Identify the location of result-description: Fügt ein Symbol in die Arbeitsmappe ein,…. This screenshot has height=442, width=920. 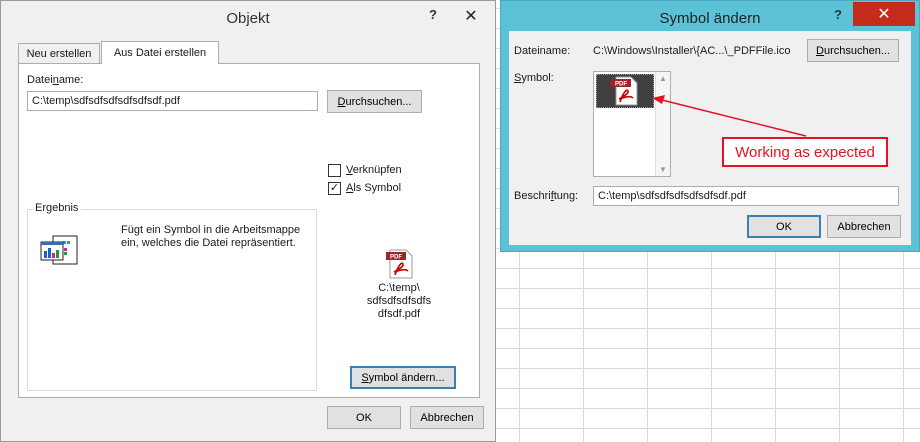
(211, 236).